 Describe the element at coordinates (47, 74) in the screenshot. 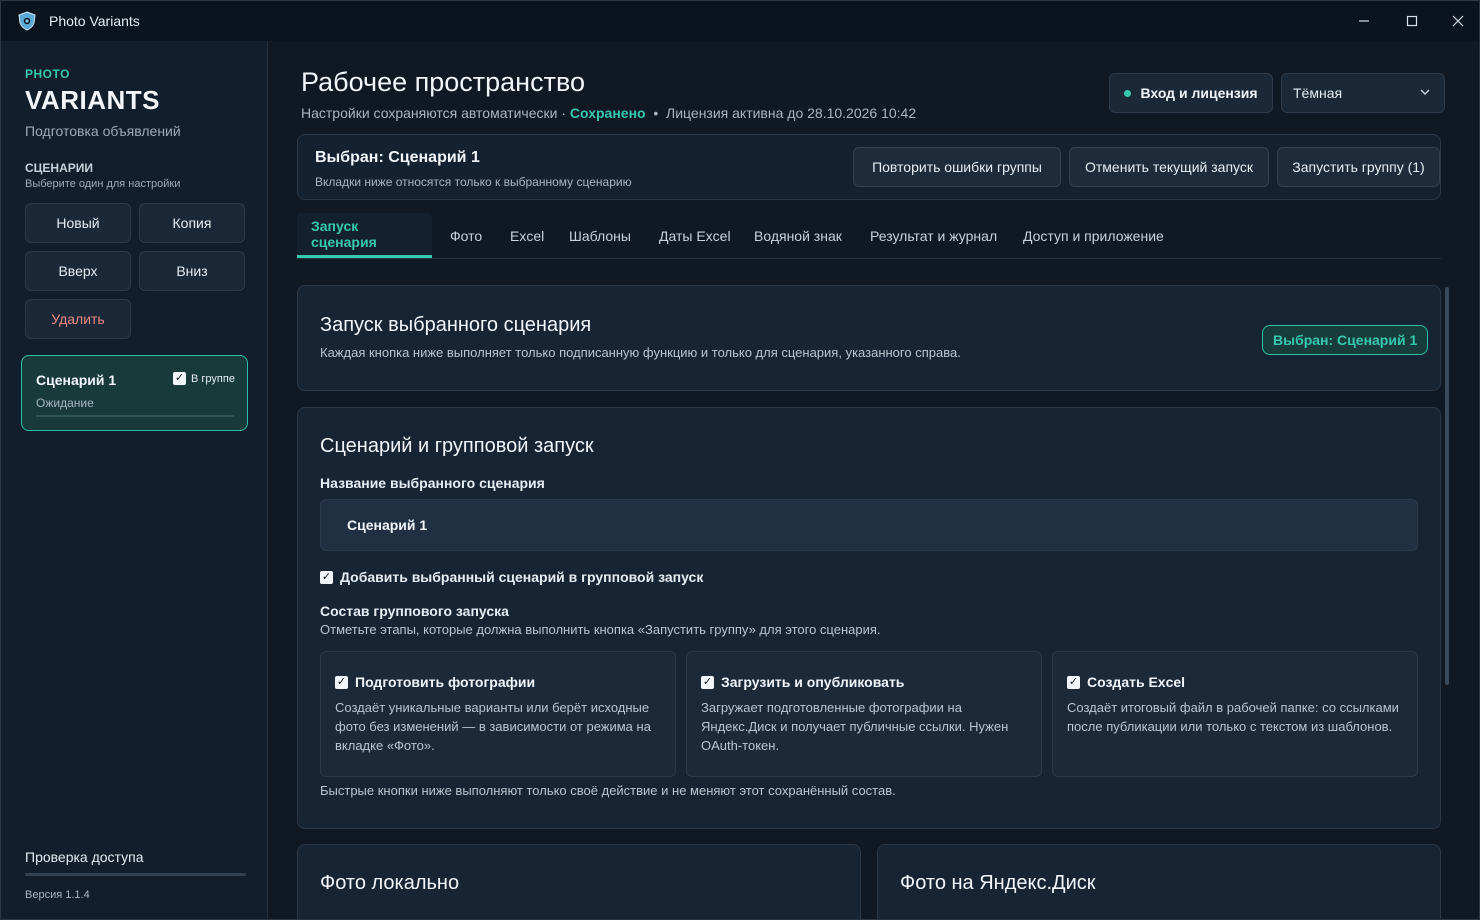

I see `brand-top: PHOTO` at that location.